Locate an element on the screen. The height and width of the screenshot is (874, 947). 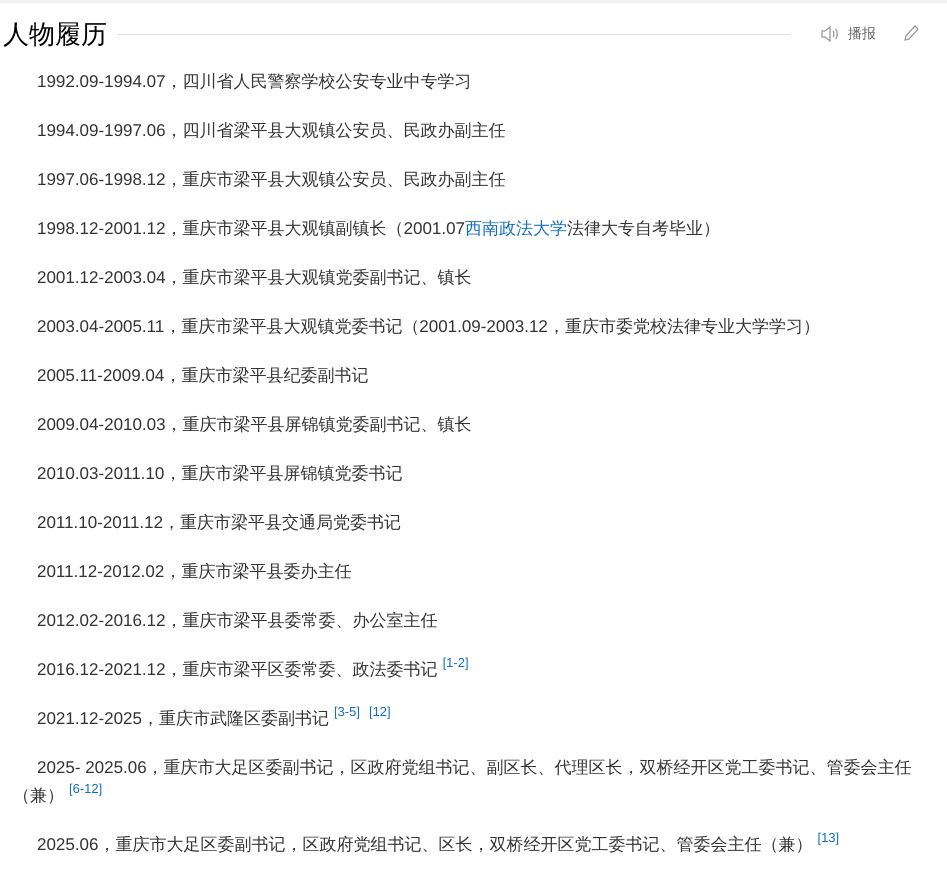
career-entry: 1994.09-1997.06，四川省梁平县大观镇公安员、民政办副主任 is located at coordinates (271, 131).